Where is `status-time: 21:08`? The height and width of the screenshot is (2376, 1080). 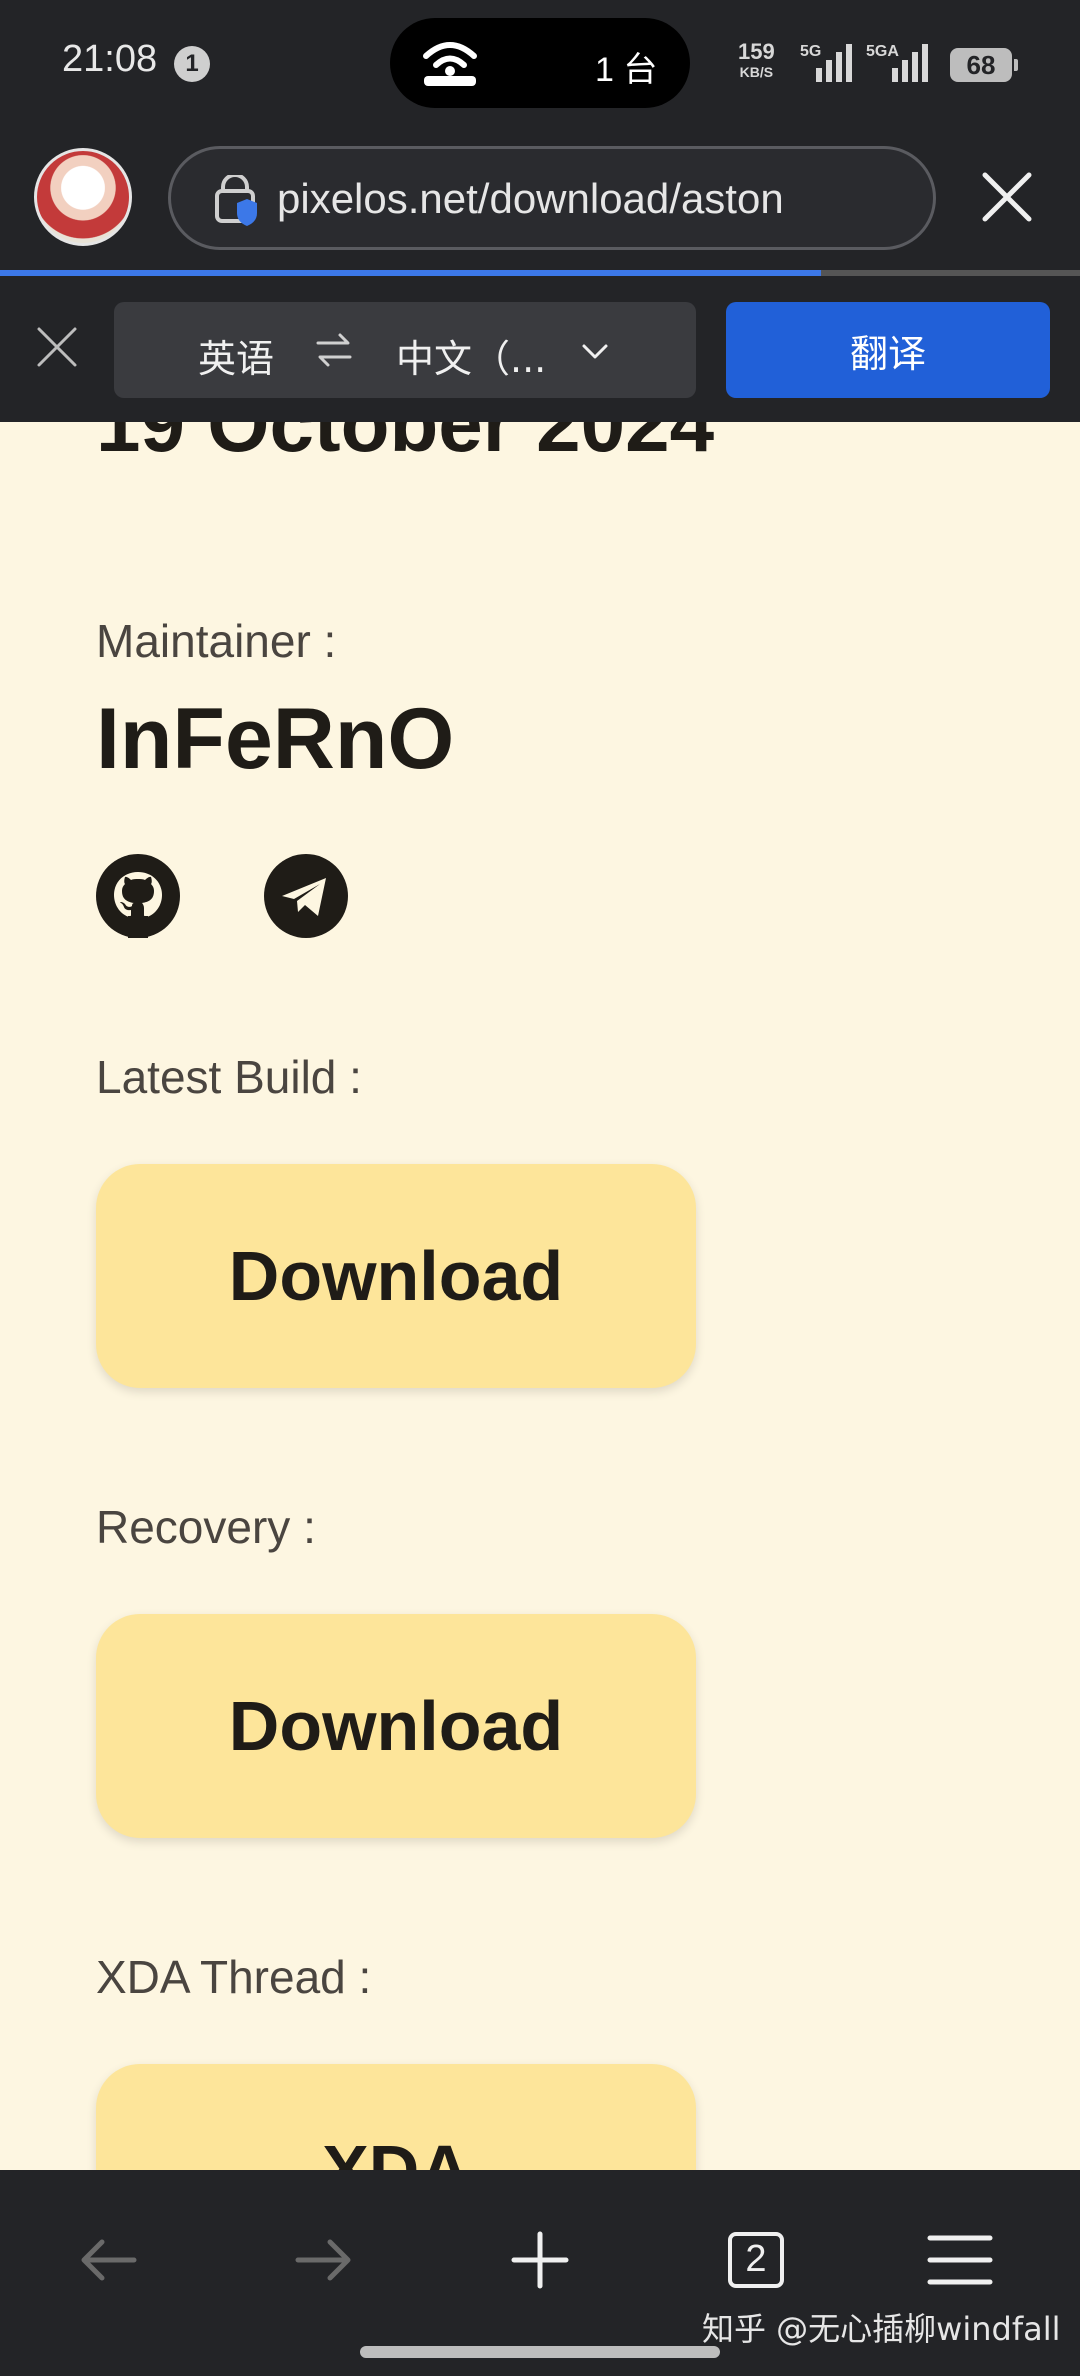 status-time: 21:08 is located at coordinates (110, 59).